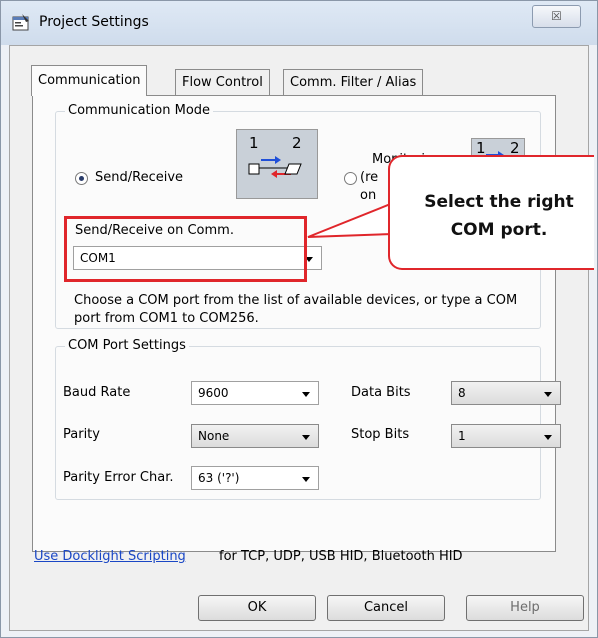 Image resolution: width=598 pixels, height=638 pixels. I want to click on send-receive-label: Send/Receive, so click(139, 177).